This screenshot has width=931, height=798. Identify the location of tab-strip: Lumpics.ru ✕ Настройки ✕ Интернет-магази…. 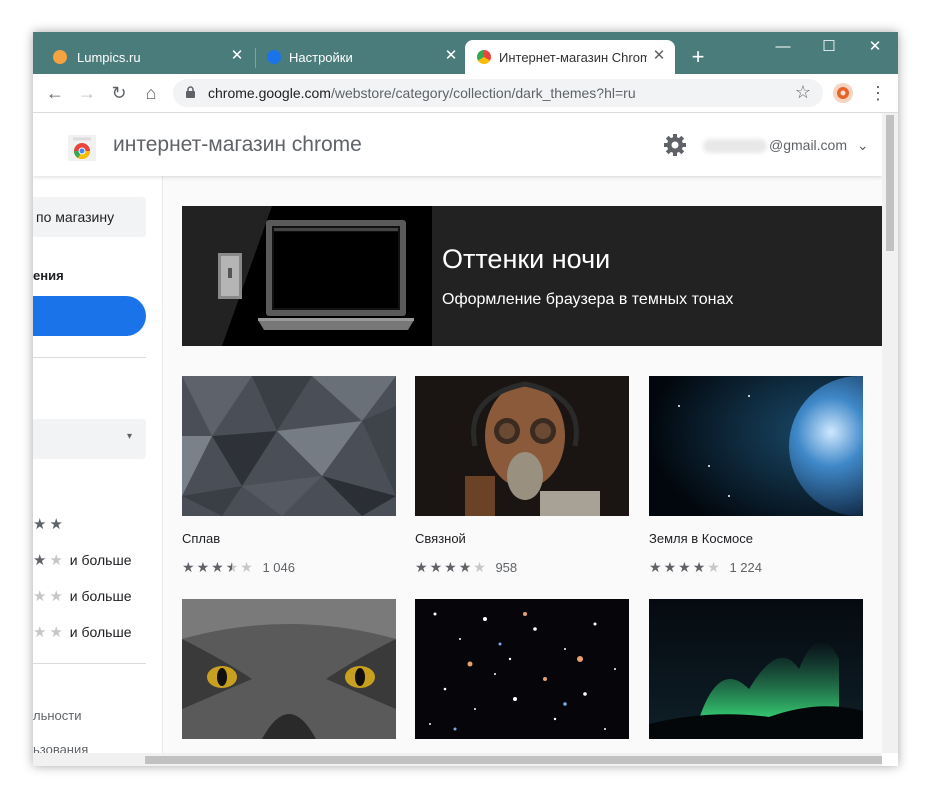
(465, 53).